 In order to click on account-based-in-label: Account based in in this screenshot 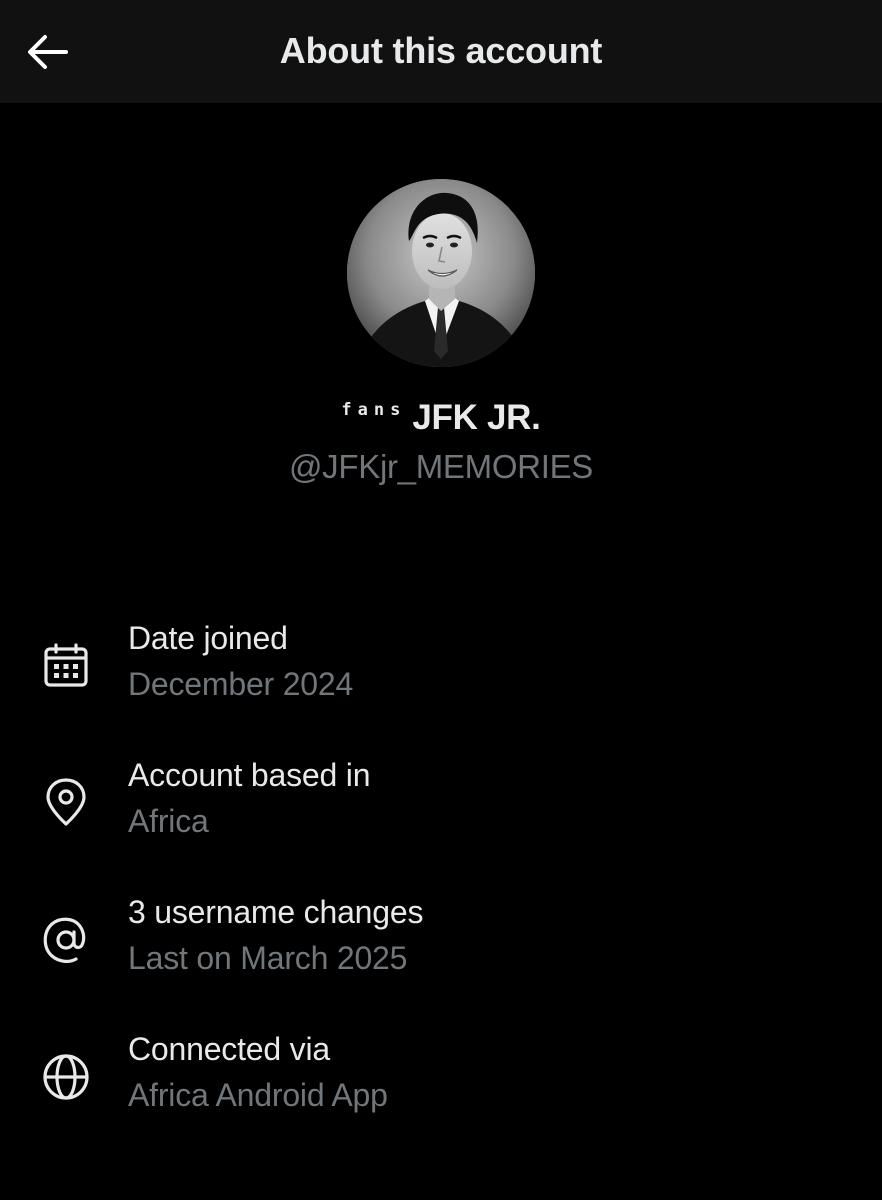, I will do `click(249, 775)`.